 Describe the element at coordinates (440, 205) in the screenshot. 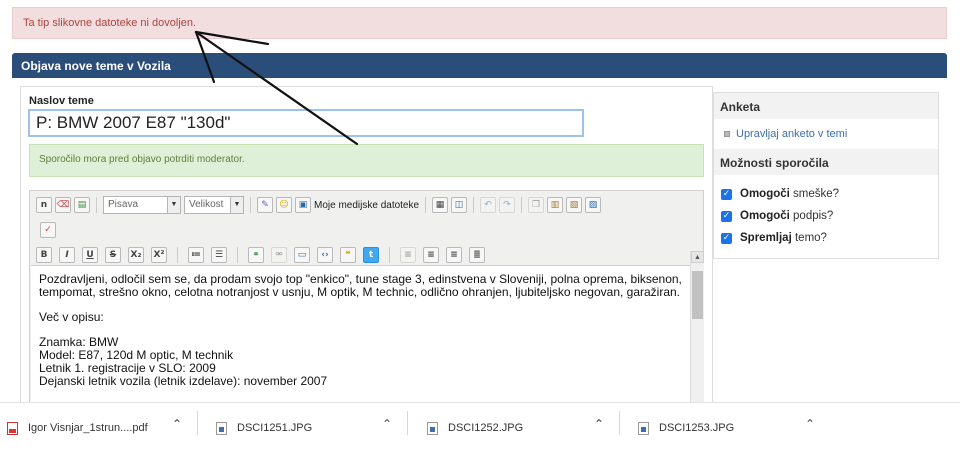

I see `table-icon: ▦` at that location.